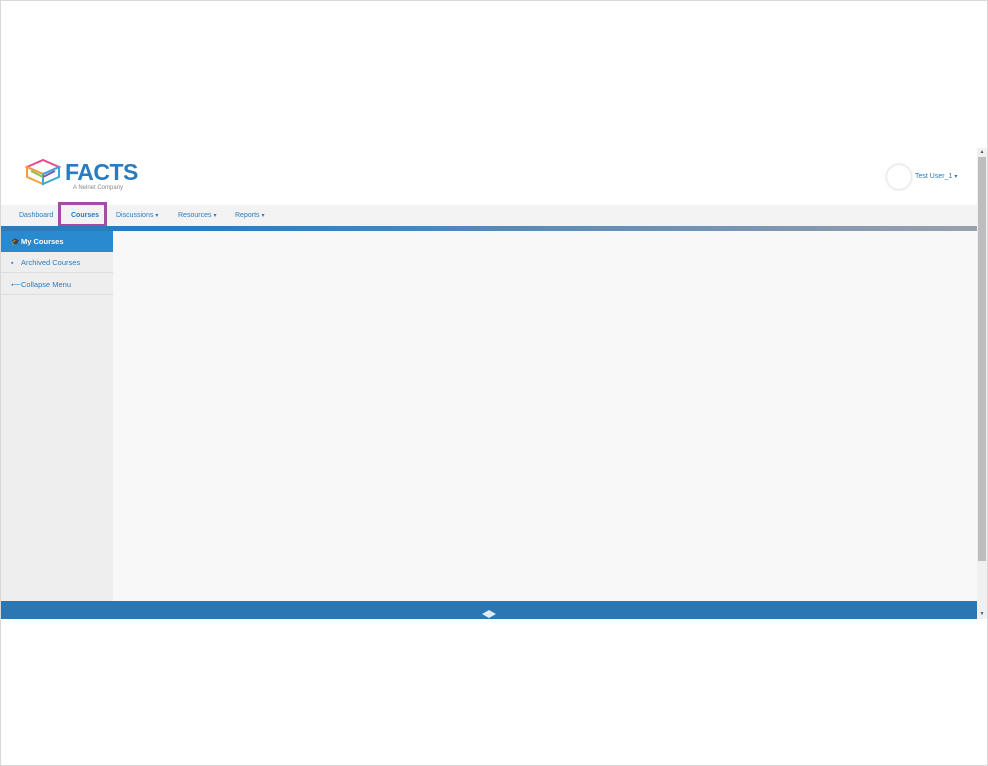  Describe the element at coordinates (43, 172) in the screenshot. I see `facts-logo-icon` at that location.